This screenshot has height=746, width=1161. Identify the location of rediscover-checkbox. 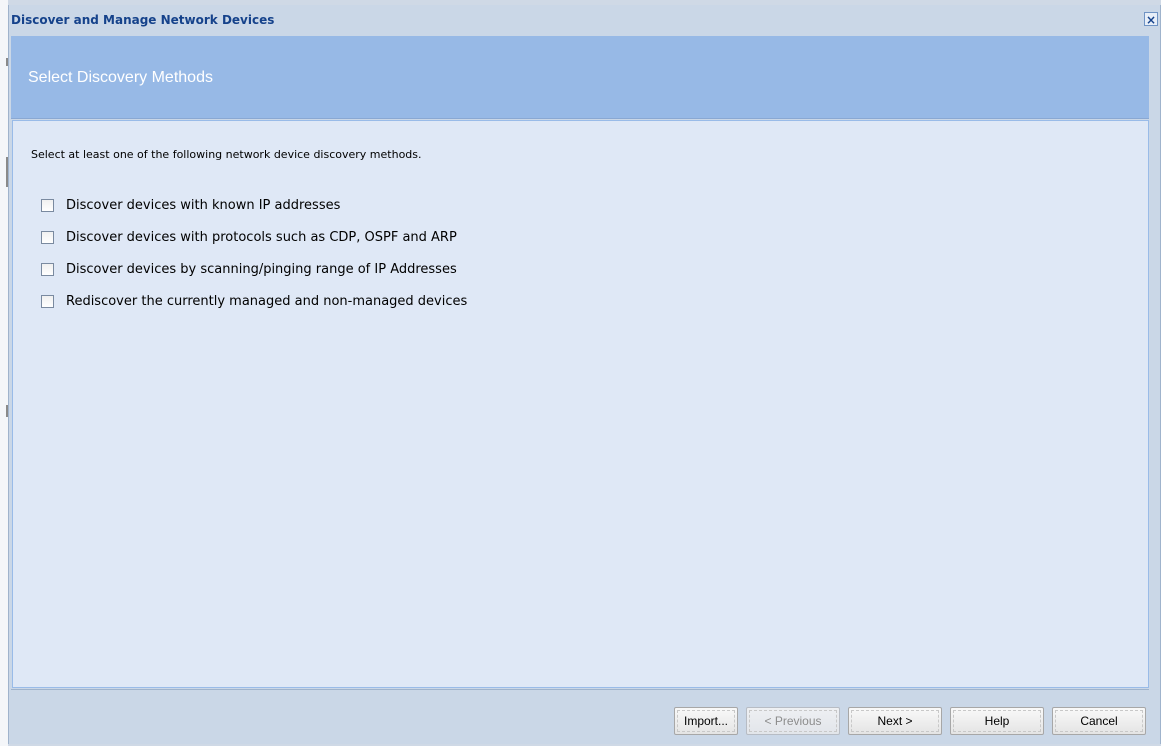
(47, 301).